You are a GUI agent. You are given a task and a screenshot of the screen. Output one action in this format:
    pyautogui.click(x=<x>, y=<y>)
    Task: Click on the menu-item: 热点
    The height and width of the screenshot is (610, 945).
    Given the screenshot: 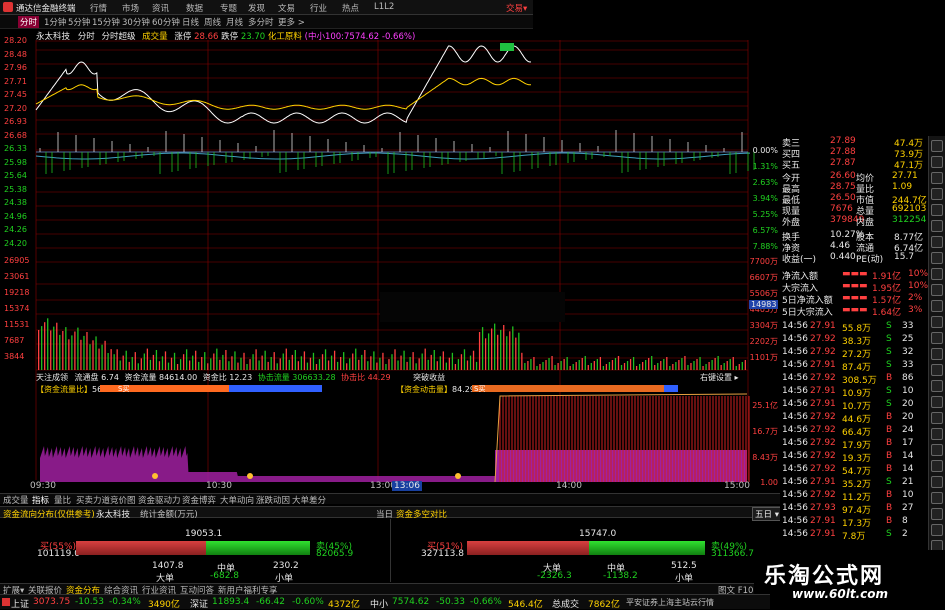 What is the action you would take?
    pyautogui.click(x=350, y=8)
    